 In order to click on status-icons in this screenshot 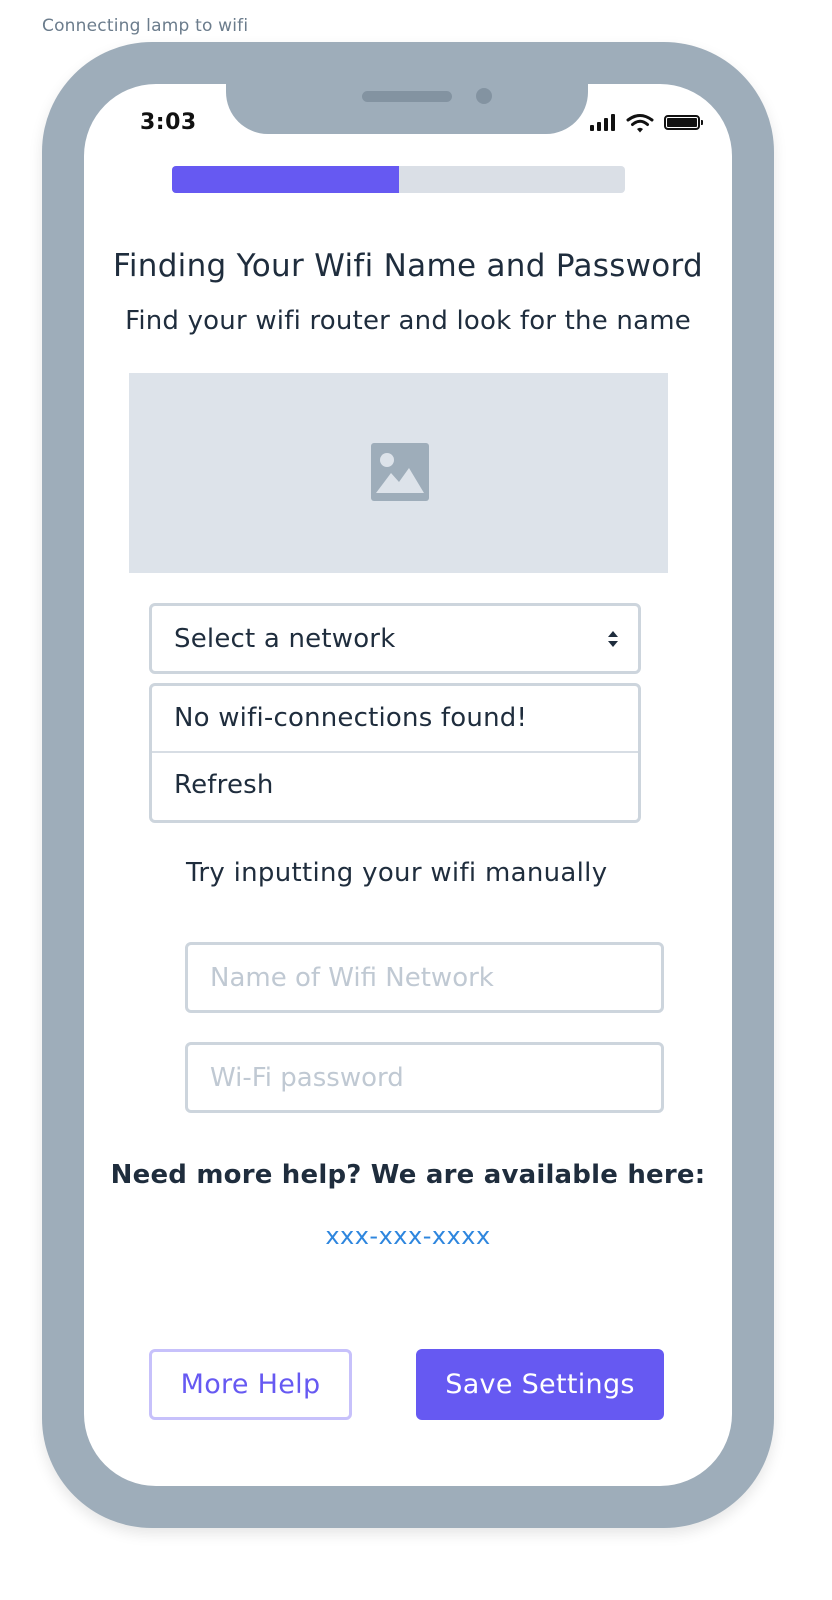, I will do `click(648, 123)`.